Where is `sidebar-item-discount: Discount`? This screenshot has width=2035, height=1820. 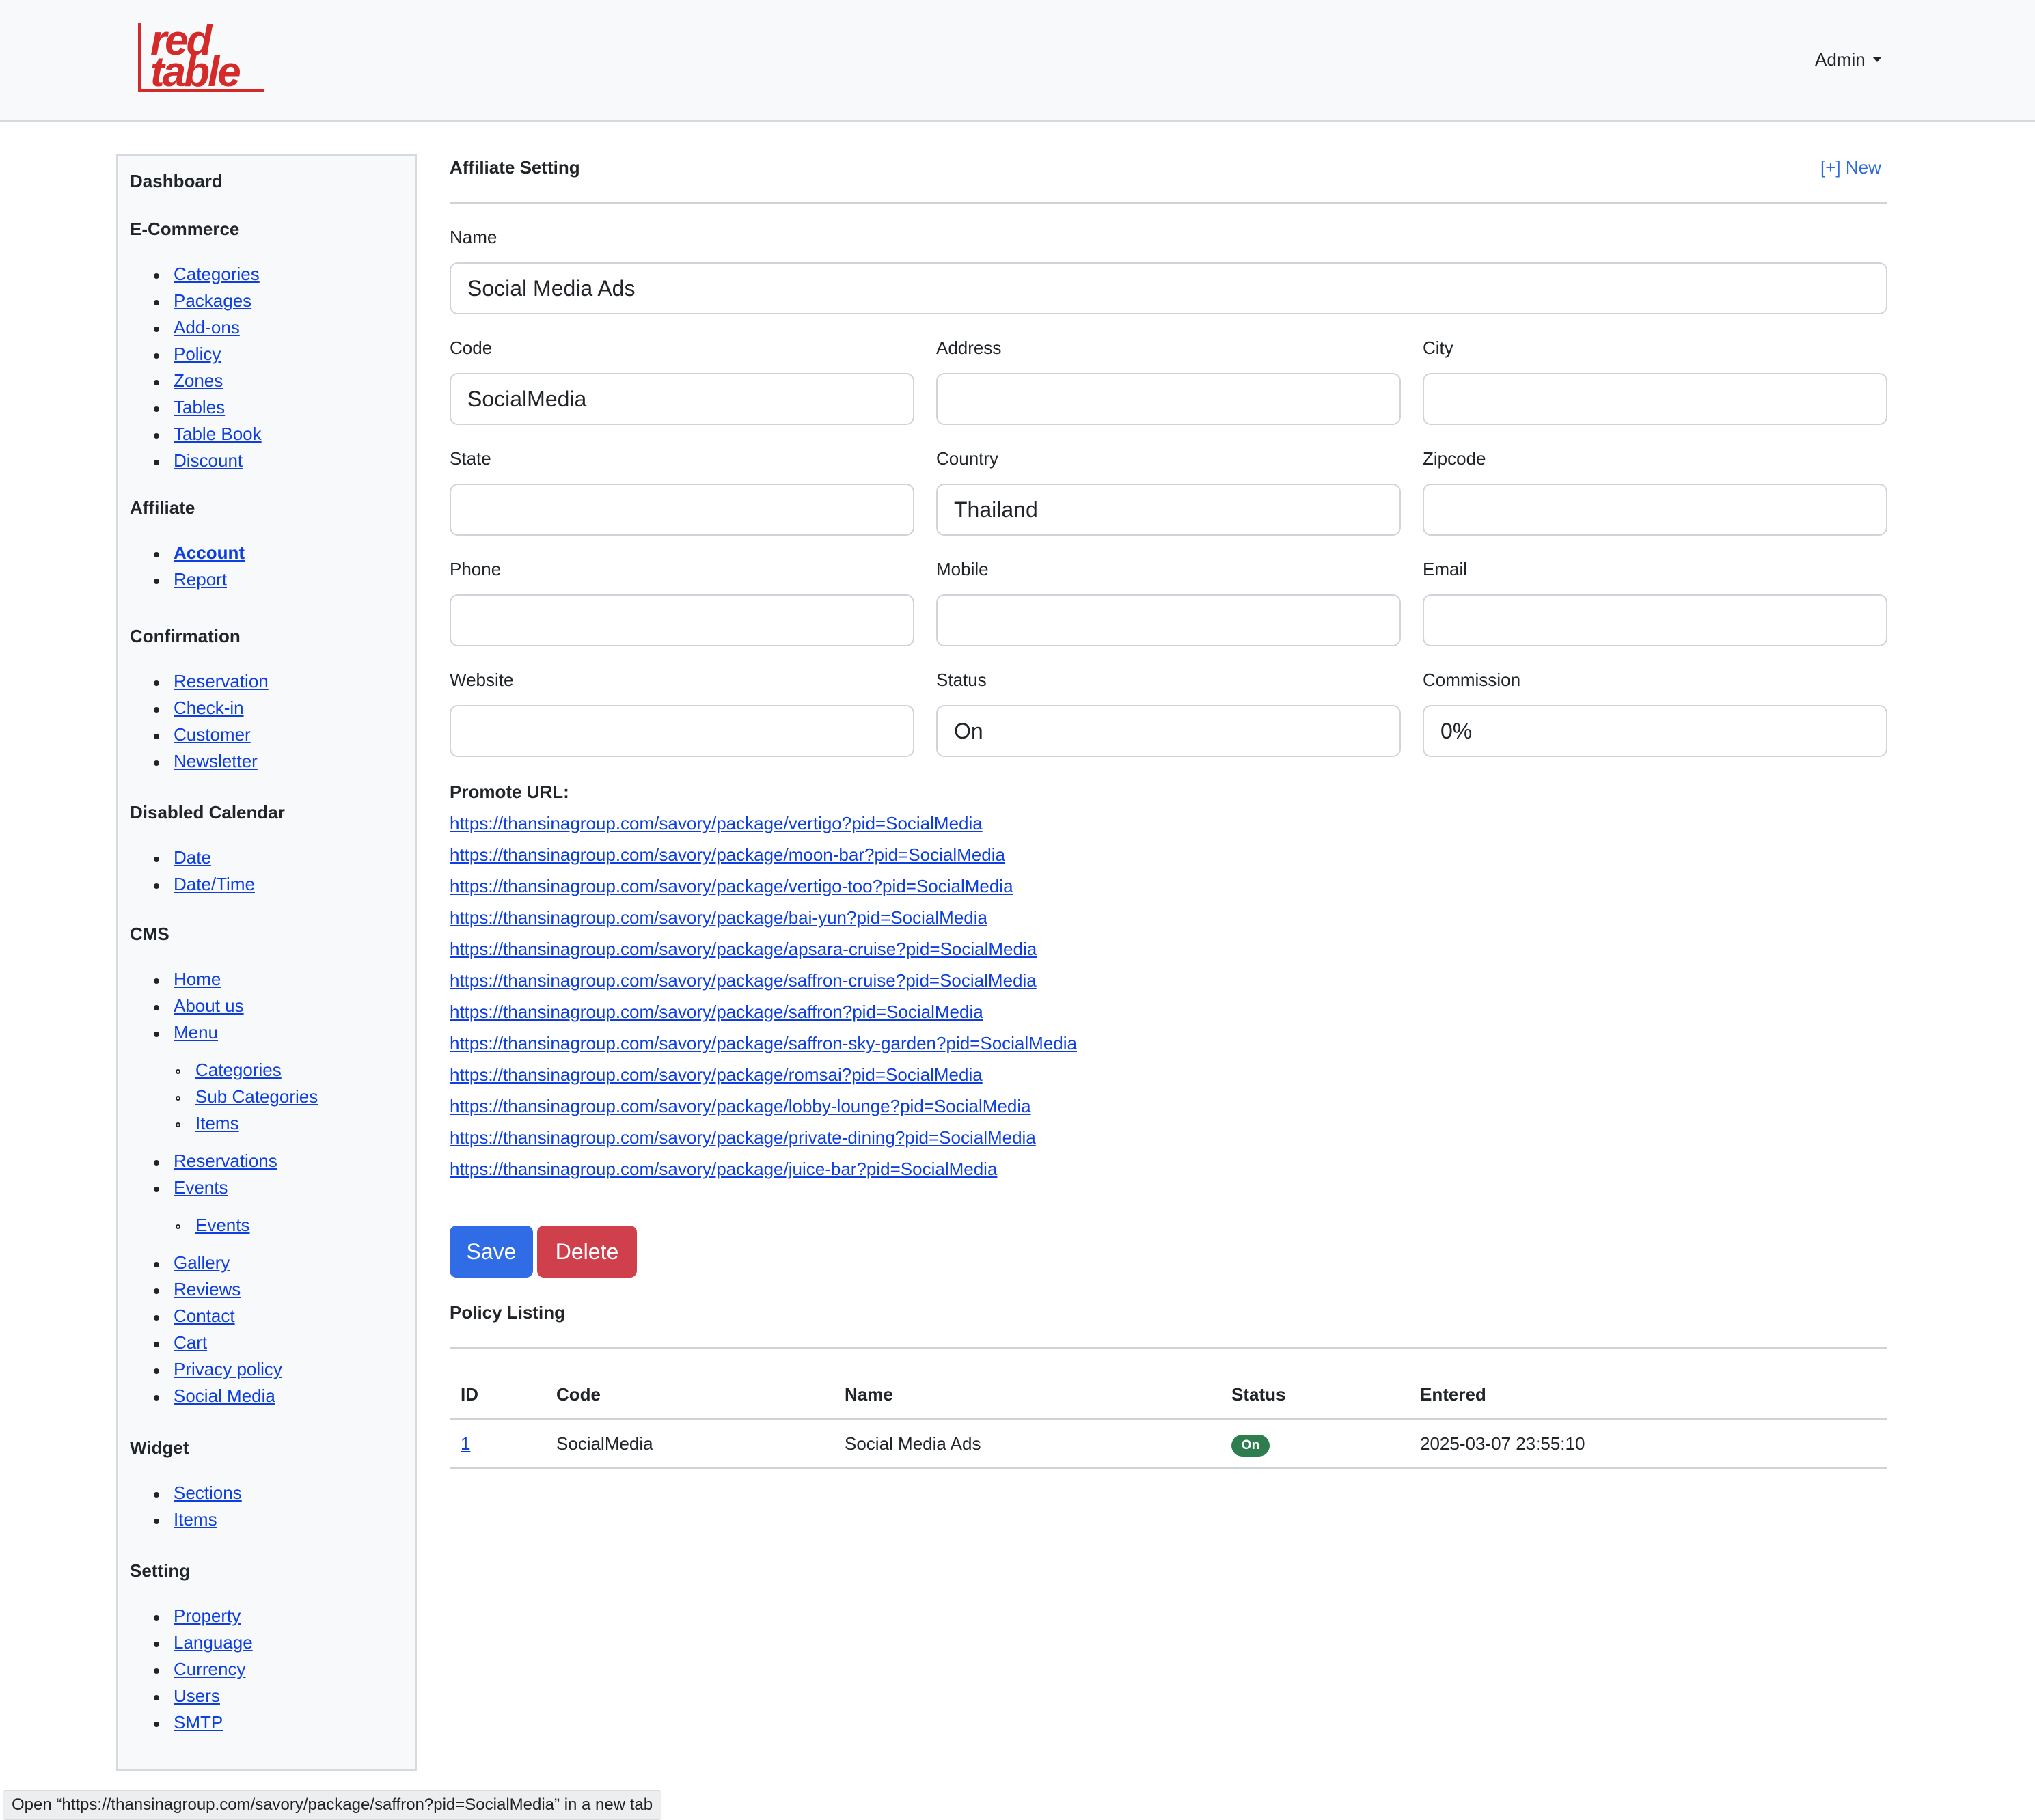
sidebar-item-discount: Discount is located at coordinates (209, 460).